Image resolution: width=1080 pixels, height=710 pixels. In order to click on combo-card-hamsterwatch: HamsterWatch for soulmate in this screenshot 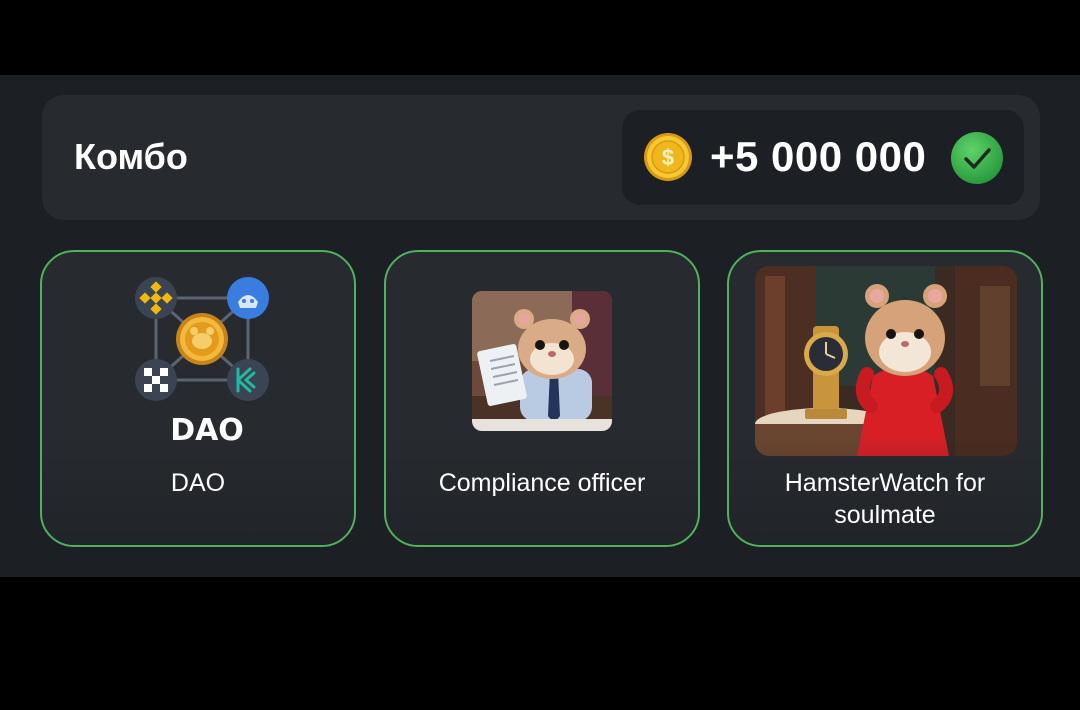, I will do `click(885, 398)`.